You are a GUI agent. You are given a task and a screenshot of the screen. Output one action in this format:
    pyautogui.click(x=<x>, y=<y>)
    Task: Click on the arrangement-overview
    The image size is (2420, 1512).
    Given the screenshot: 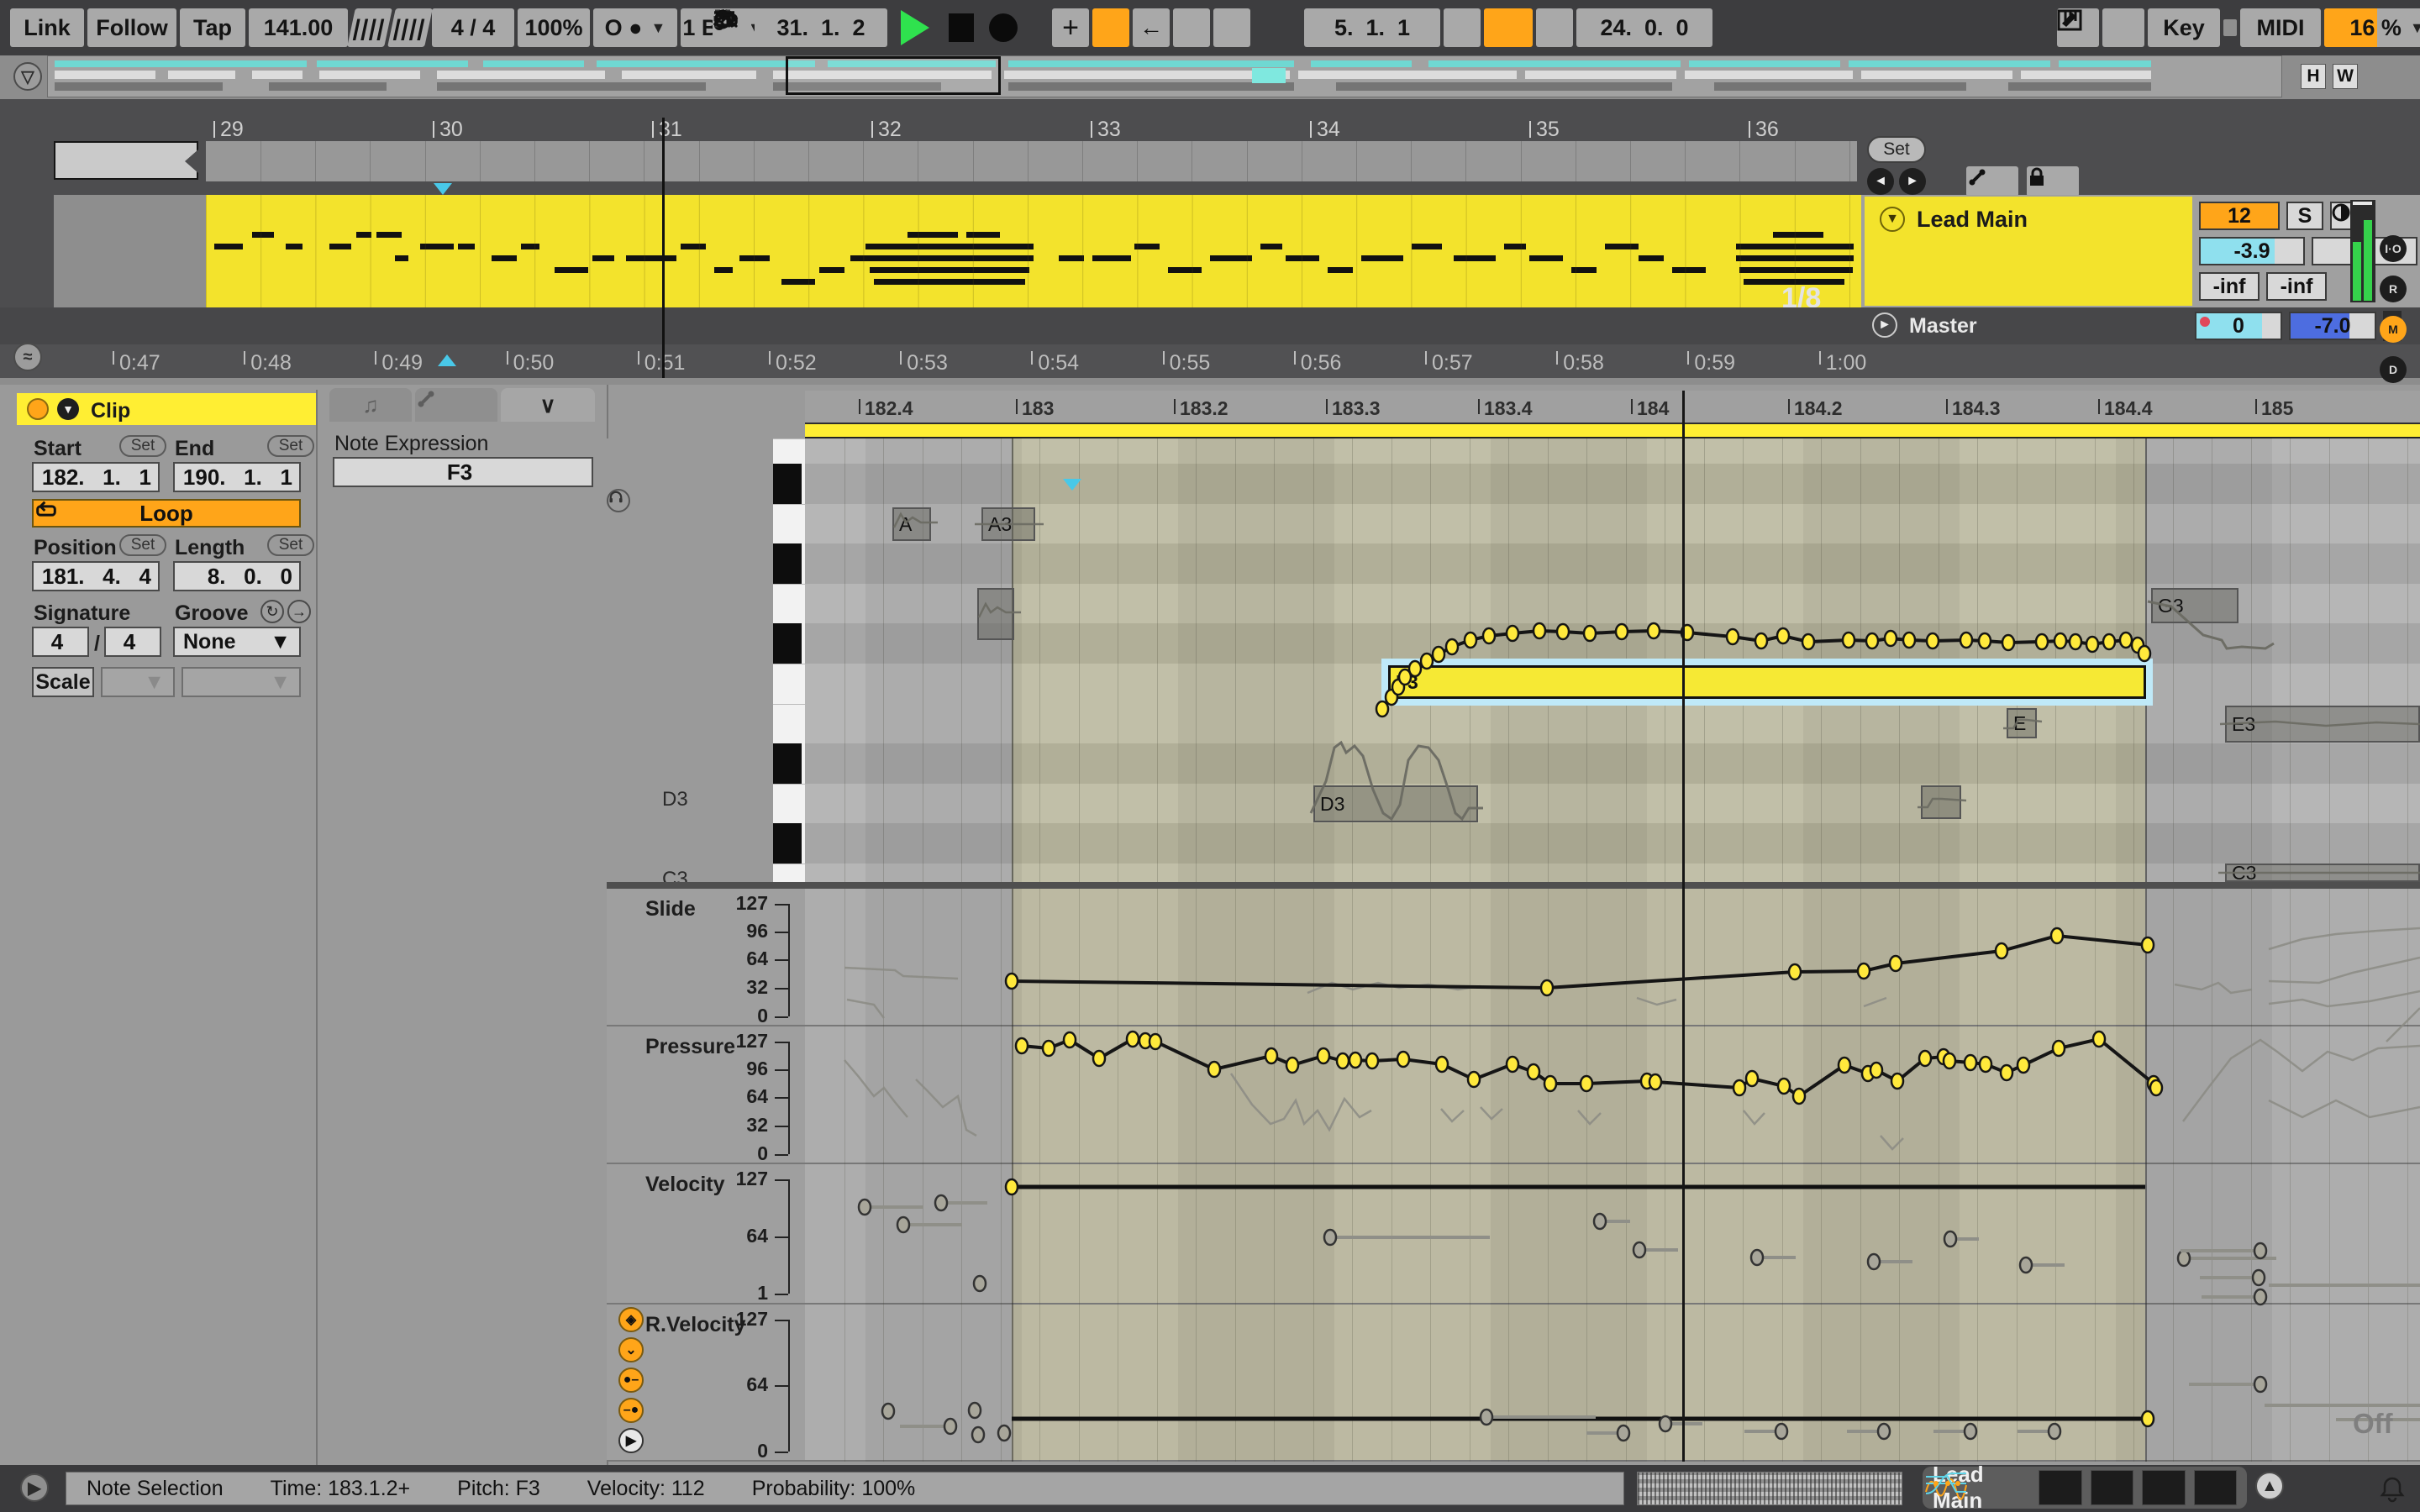 What is the action you would take?
    pyautogui.click(x=1164, y=76)
    